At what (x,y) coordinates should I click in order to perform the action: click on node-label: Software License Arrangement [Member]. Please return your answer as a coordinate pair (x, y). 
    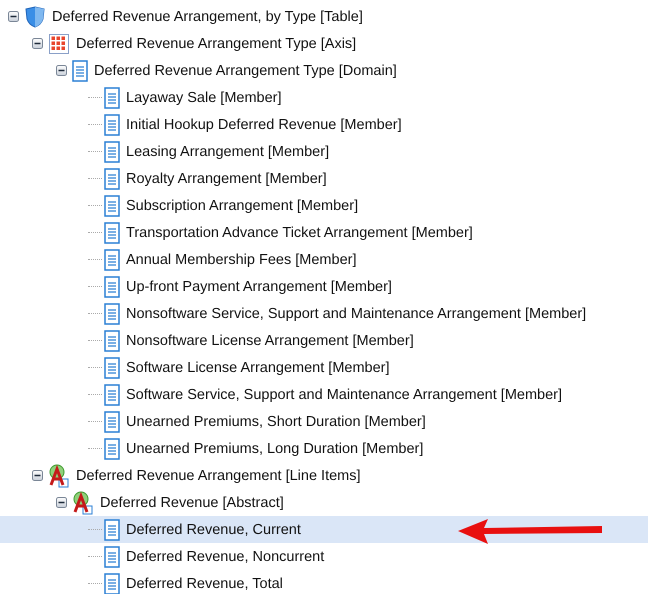
    Looking at the image, I should click on (258, 368).